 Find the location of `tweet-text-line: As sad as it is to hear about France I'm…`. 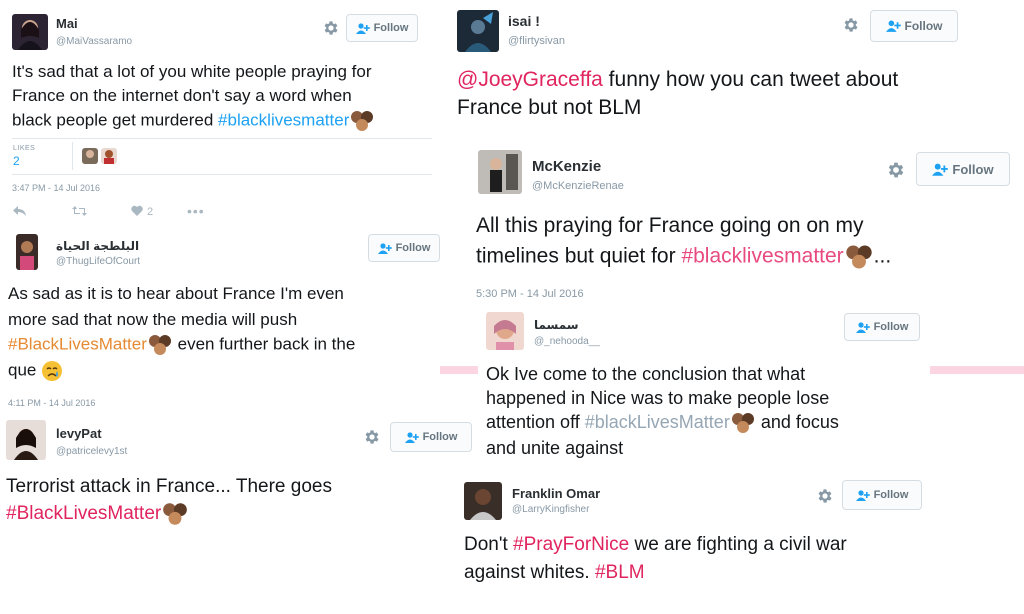

tweet-text-line: As sad as it is to hear about France I'm… is located at coordinates (176, 293).